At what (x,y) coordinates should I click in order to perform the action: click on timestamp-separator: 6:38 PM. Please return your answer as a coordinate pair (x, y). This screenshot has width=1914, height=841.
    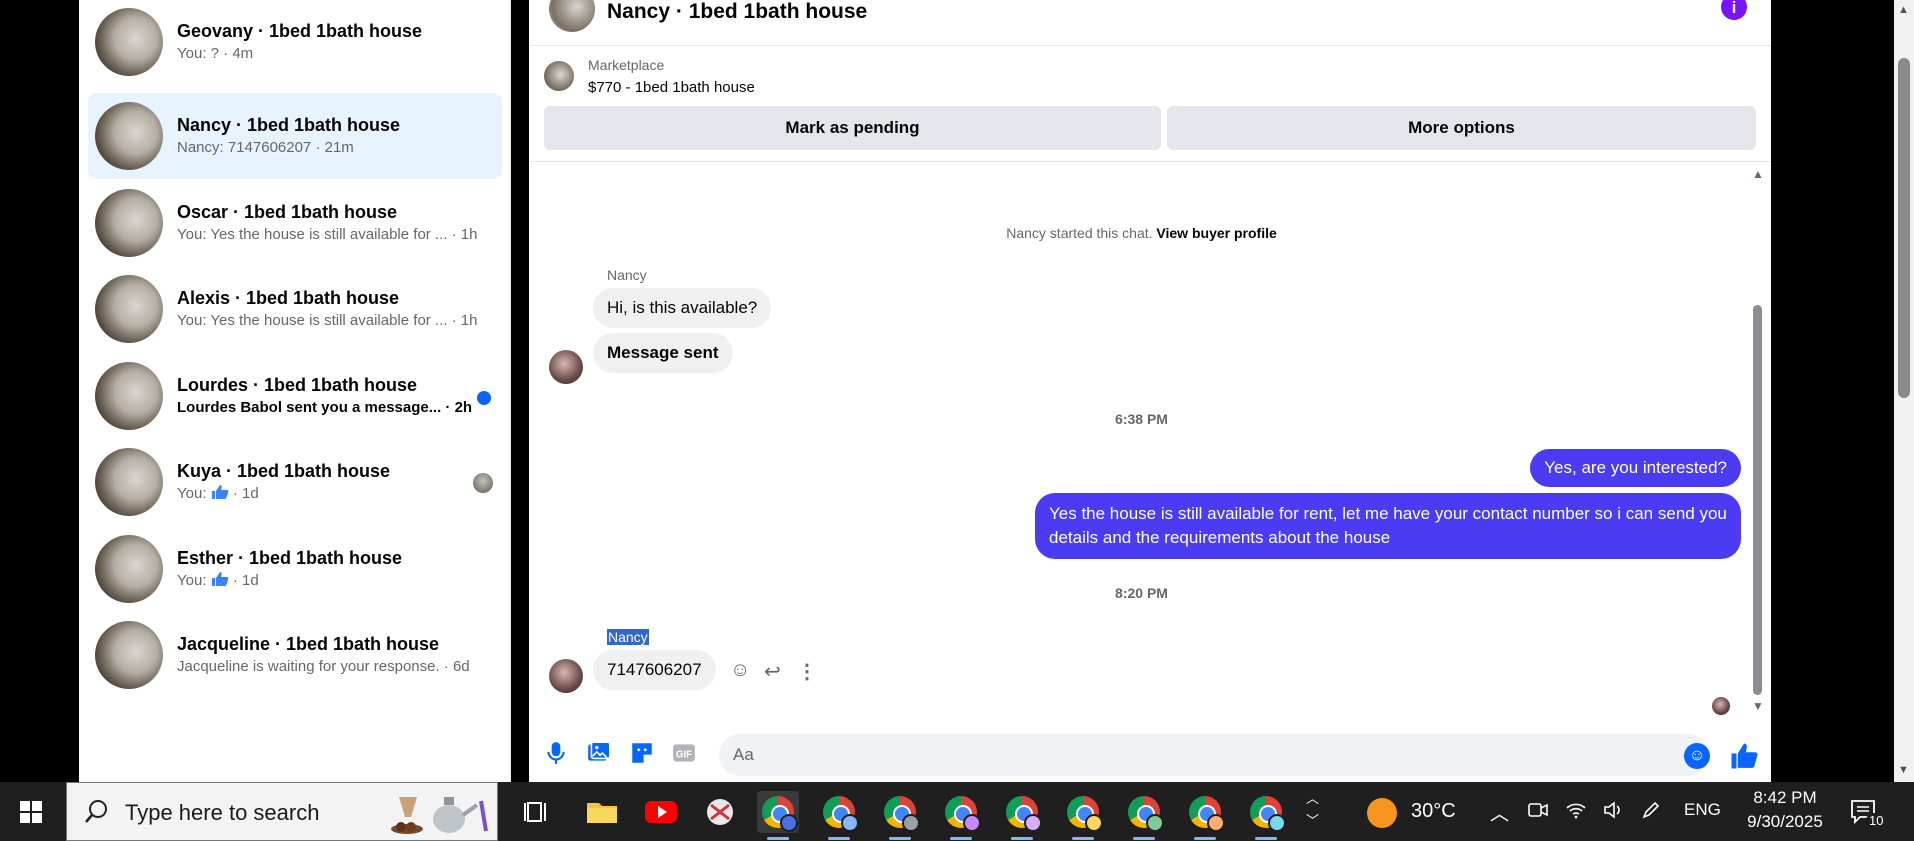
    Looking at the image, I should click on (1141, 419).